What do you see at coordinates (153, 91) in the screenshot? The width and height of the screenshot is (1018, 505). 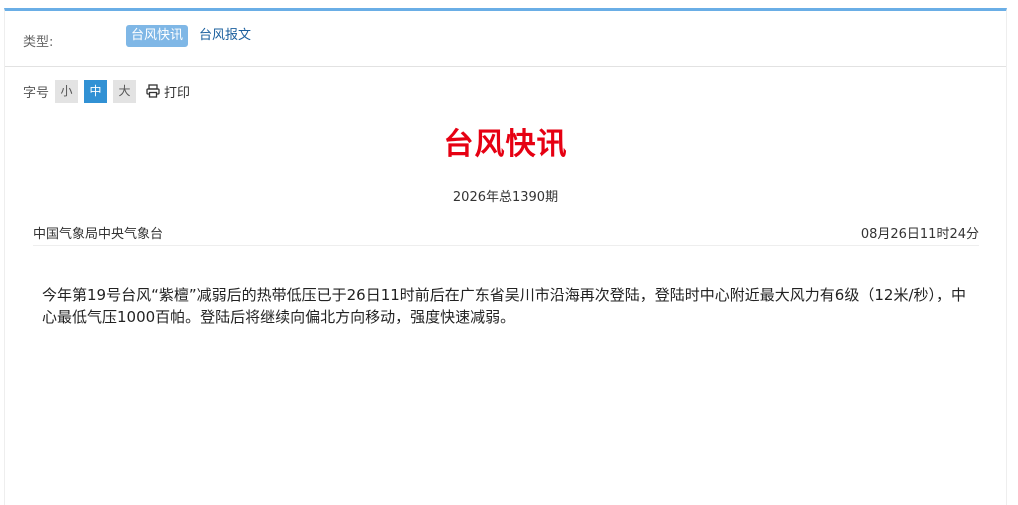 I see `printer-icon` at bounding box center [153, 91].